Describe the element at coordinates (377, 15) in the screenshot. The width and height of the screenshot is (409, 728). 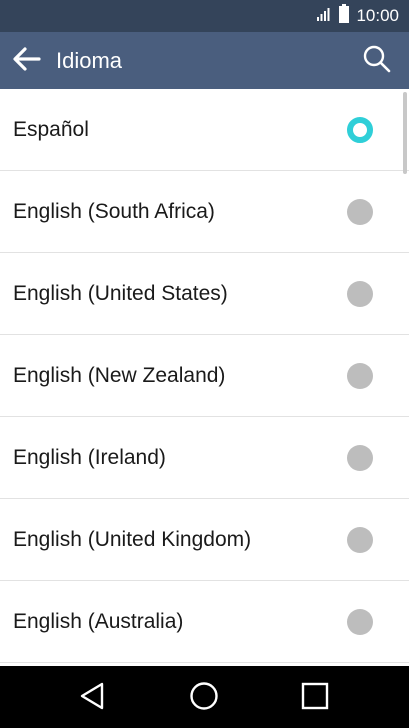
I see `status-time: 10:00` at that location.